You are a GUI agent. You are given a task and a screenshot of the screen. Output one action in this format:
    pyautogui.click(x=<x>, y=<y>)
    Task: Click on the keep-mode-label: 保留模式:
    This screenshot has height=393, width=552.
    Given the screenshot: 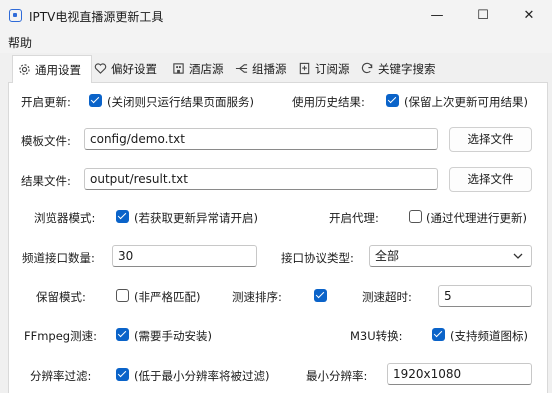 What is the action you would take?
    pyautogui.click(x=61, y=297)
    